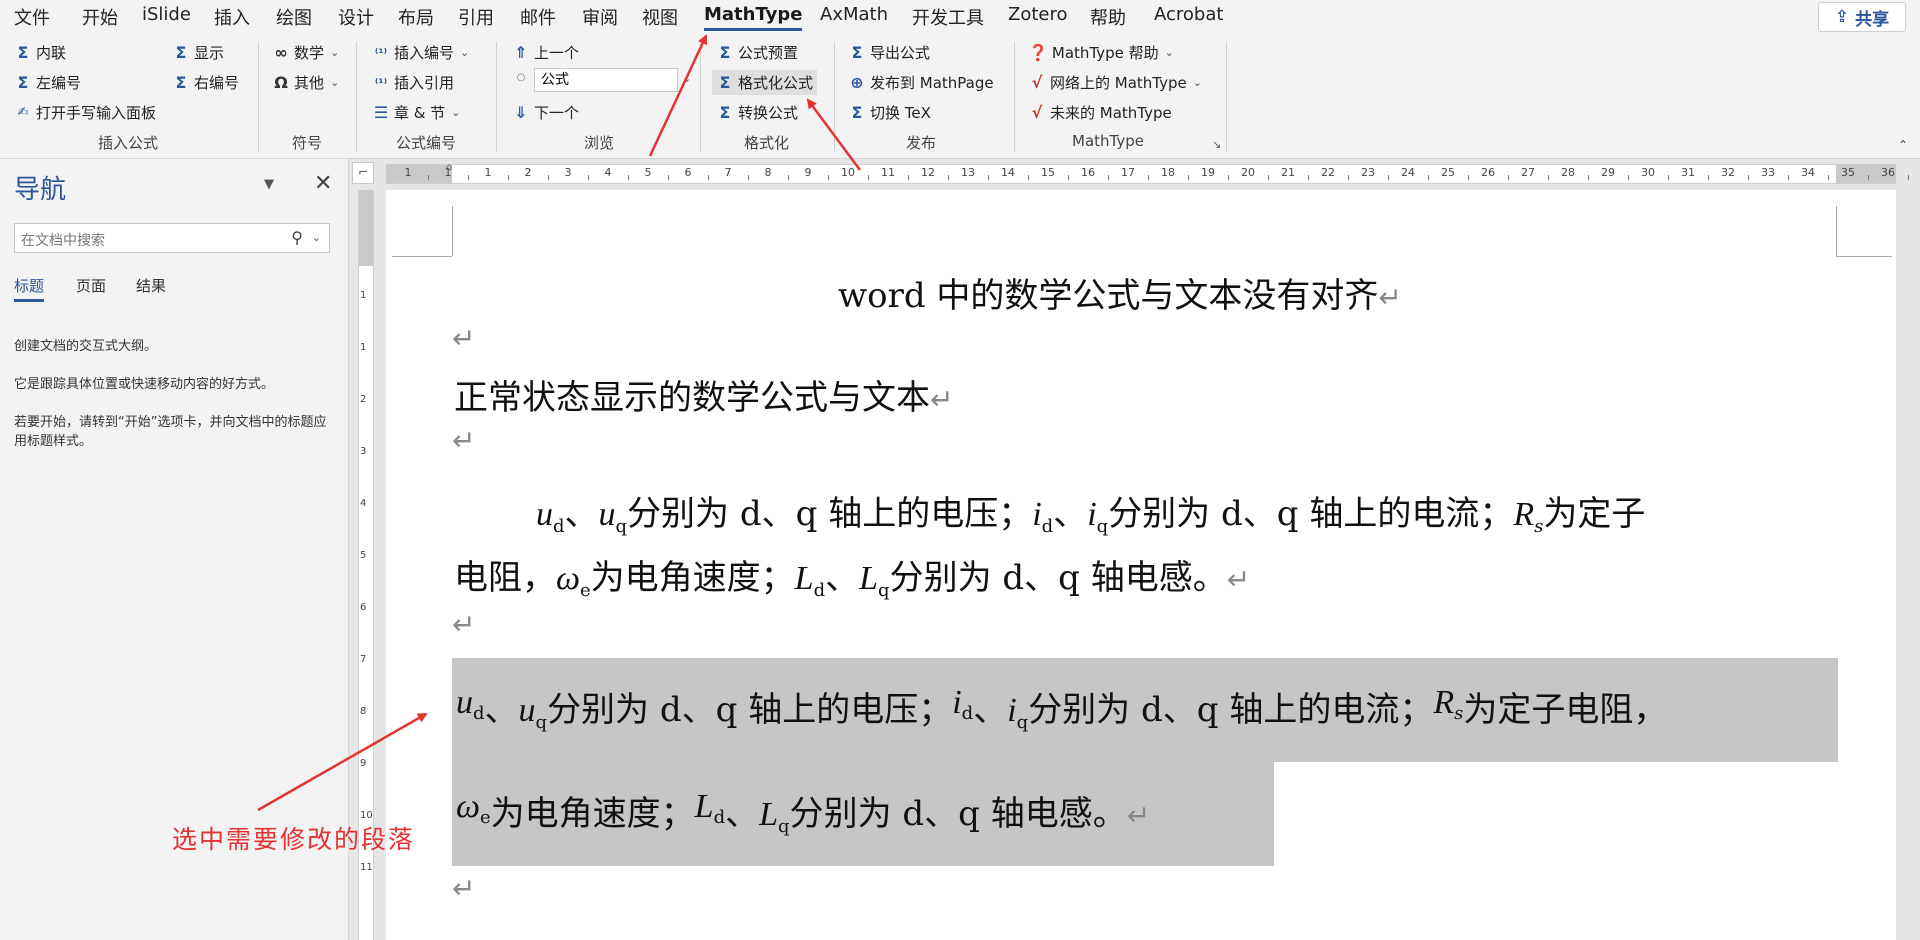 The width and height of the screenshot is (1920, 940). Describe the element at coordinates (294, 839) in the screenshot. I see `annotation-label: 选中需要修改的段落` at that location.